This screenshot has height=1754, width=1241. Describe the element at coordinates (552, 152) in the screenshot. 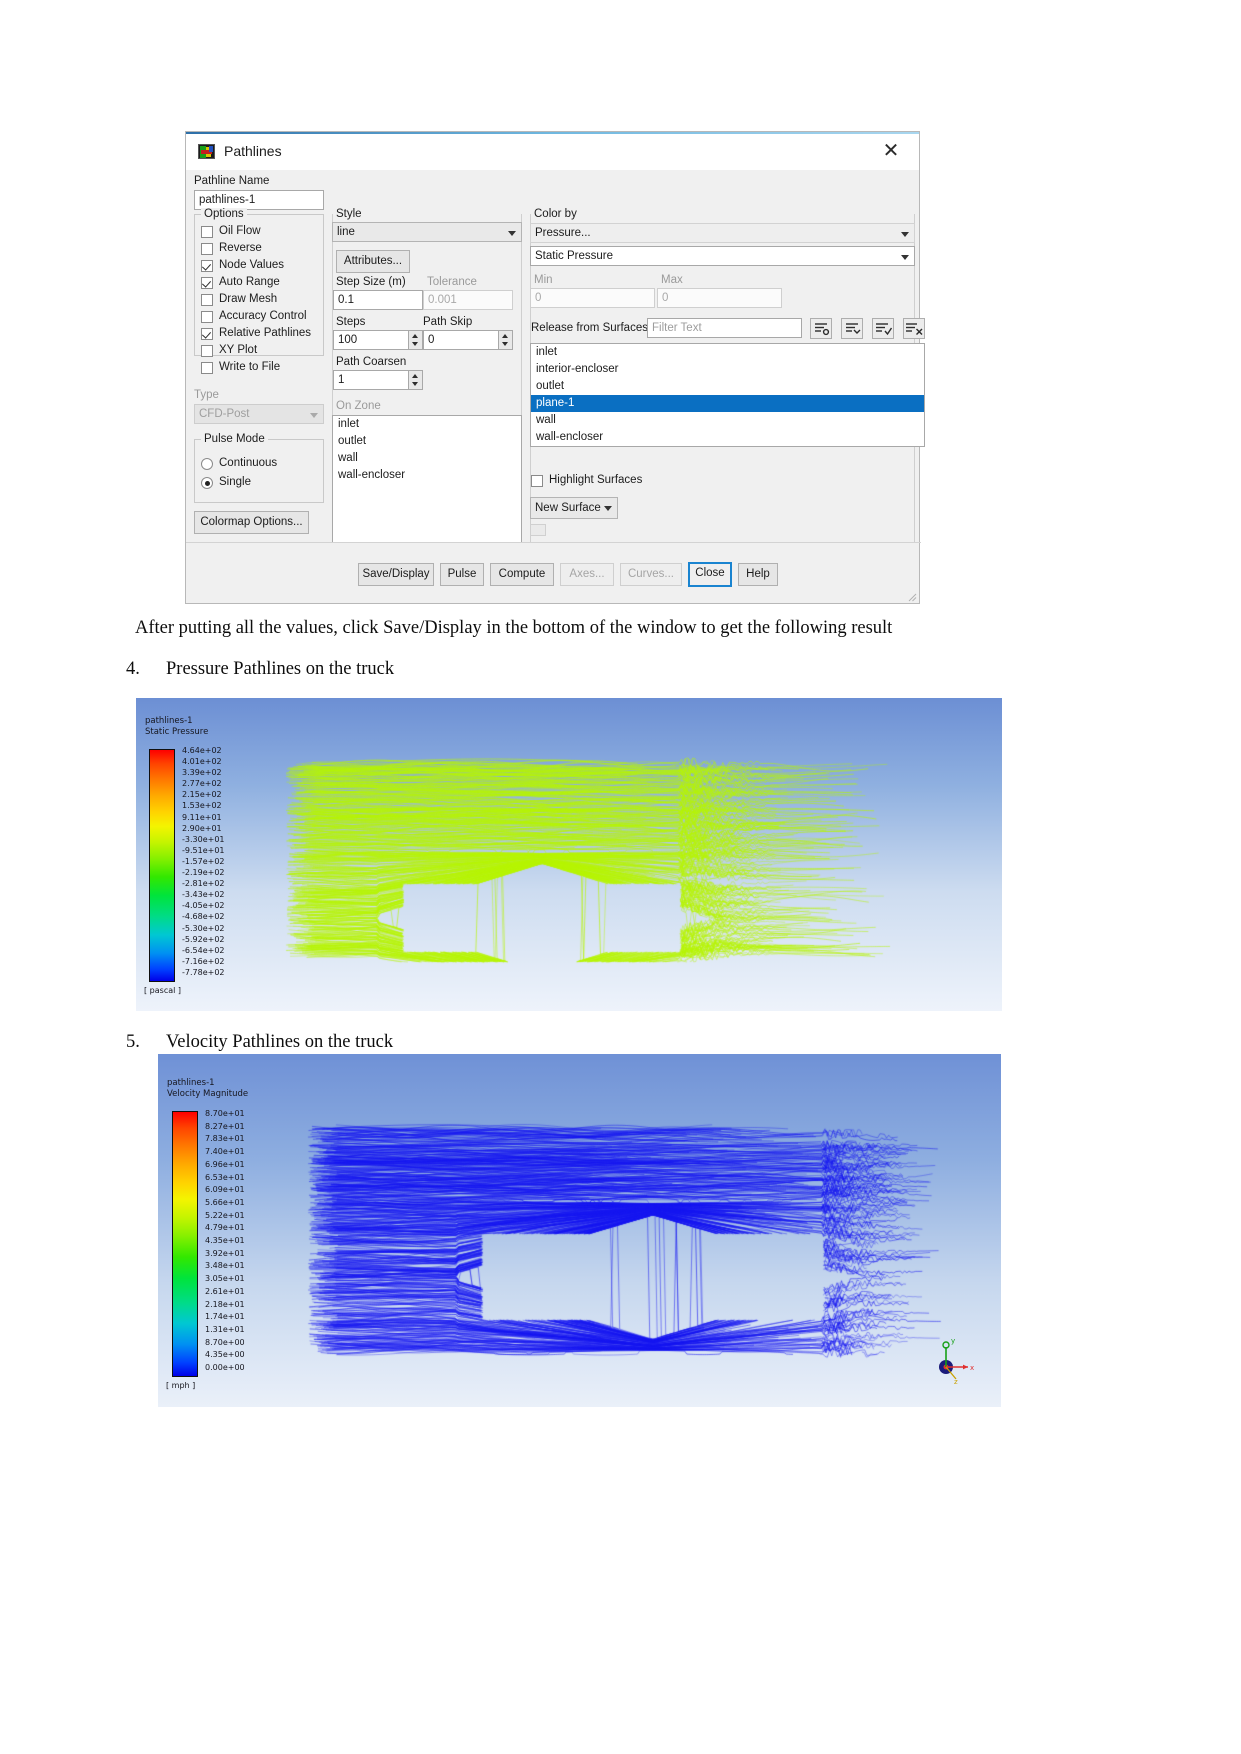

I see `dialog-titlebar: Pathlines ✕` at that location.